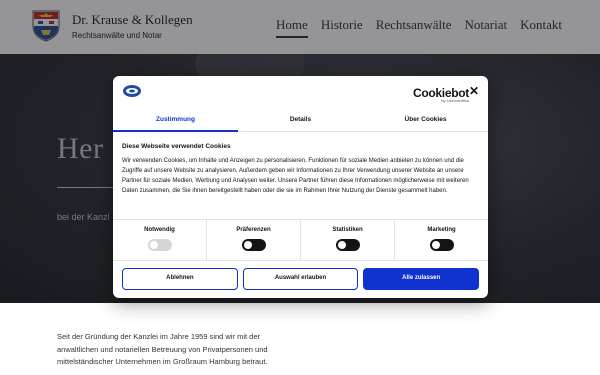 This screenshot has height=375, width=600. What do you see at coordinates (441, 230) in the screenshot?
I see `switch-label: Marketing` at bounding box center [441, 230].